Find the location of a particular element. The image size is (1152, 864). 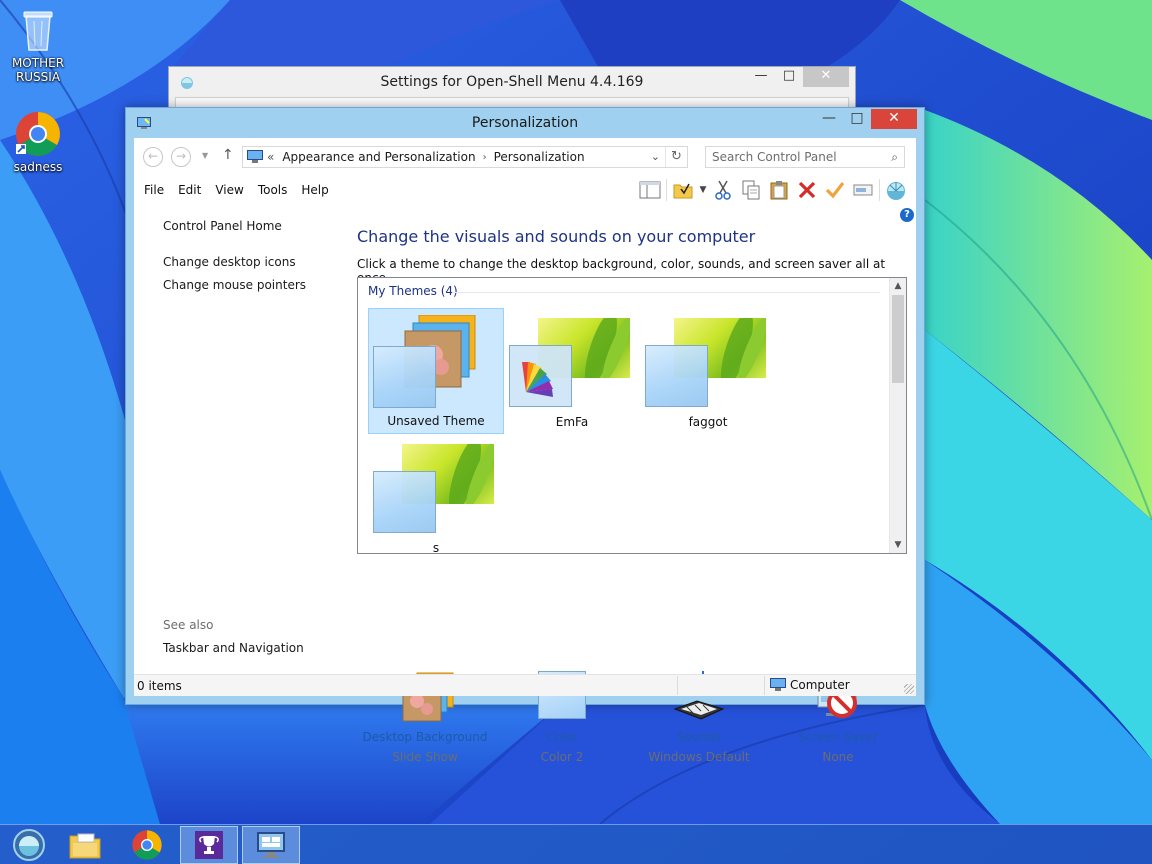

trophy-icon is located at coordinates (209, 845).